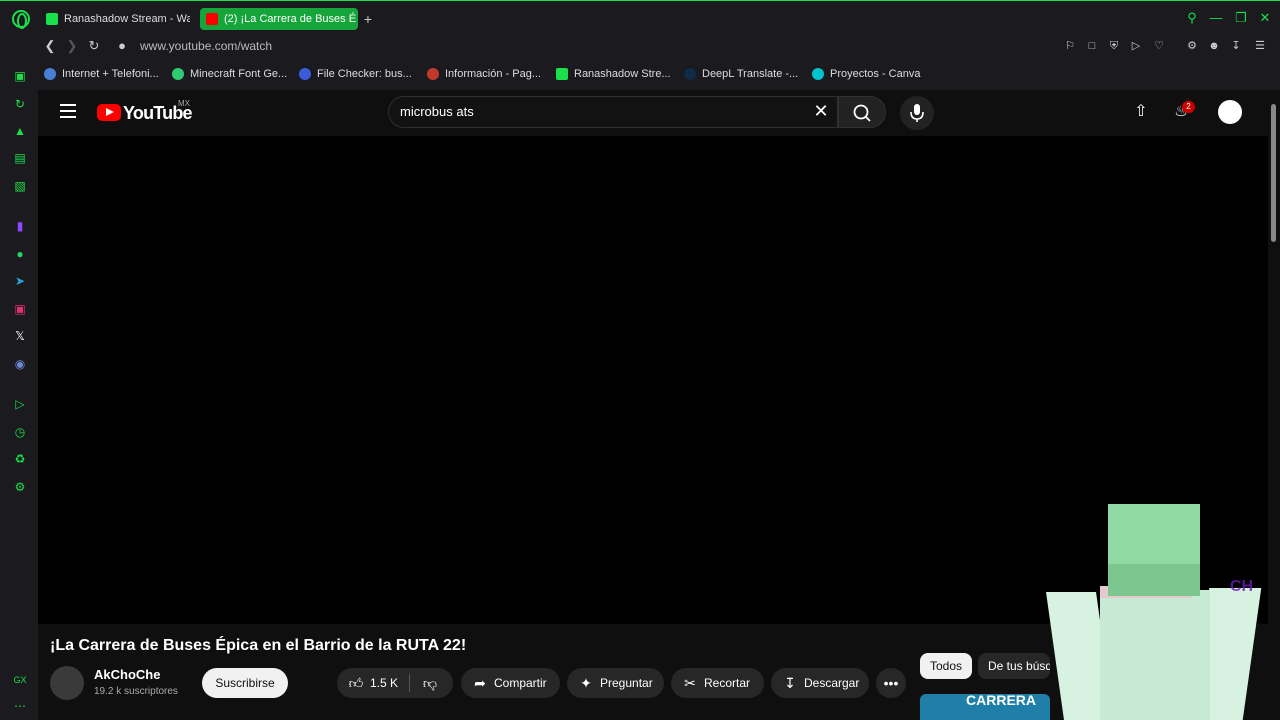 The height and width of the screenshot is (720, 1280). I want to click on downloads-icon: ↧, so click(1236, 46).